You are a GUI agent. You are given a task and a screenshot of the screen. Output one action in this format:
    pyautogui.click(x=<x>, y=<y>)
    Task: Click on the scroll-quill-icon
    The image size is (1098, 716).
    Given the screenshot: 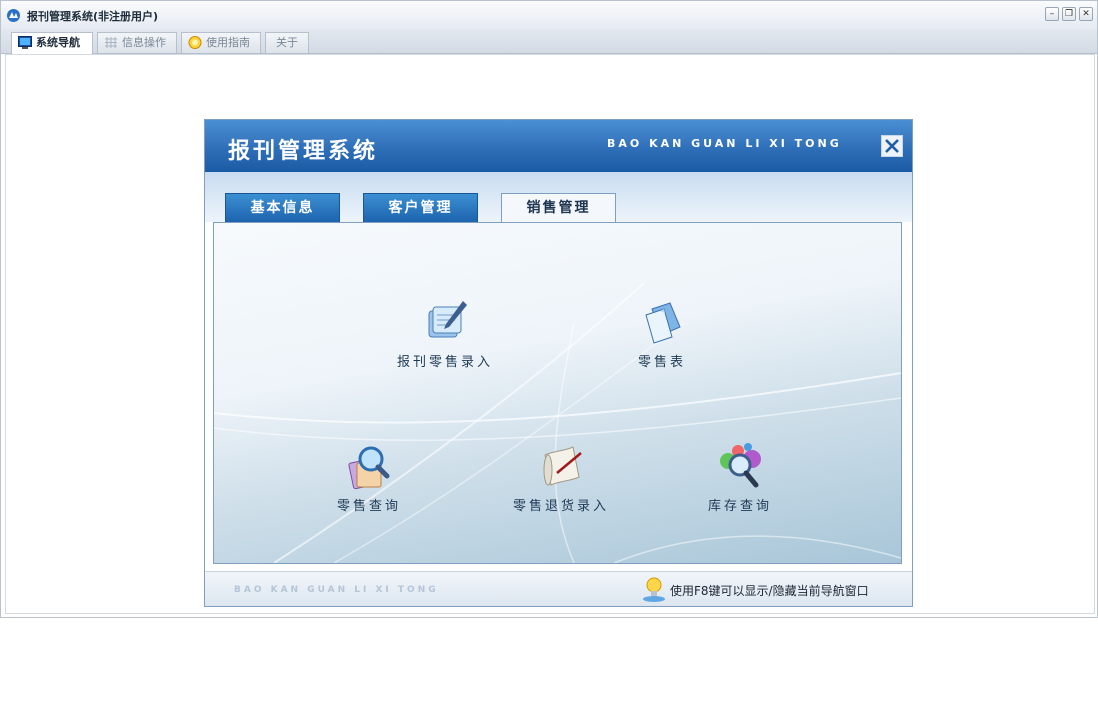 What is the action you would take?
    pyautogui.click(x=562, y=466)
    